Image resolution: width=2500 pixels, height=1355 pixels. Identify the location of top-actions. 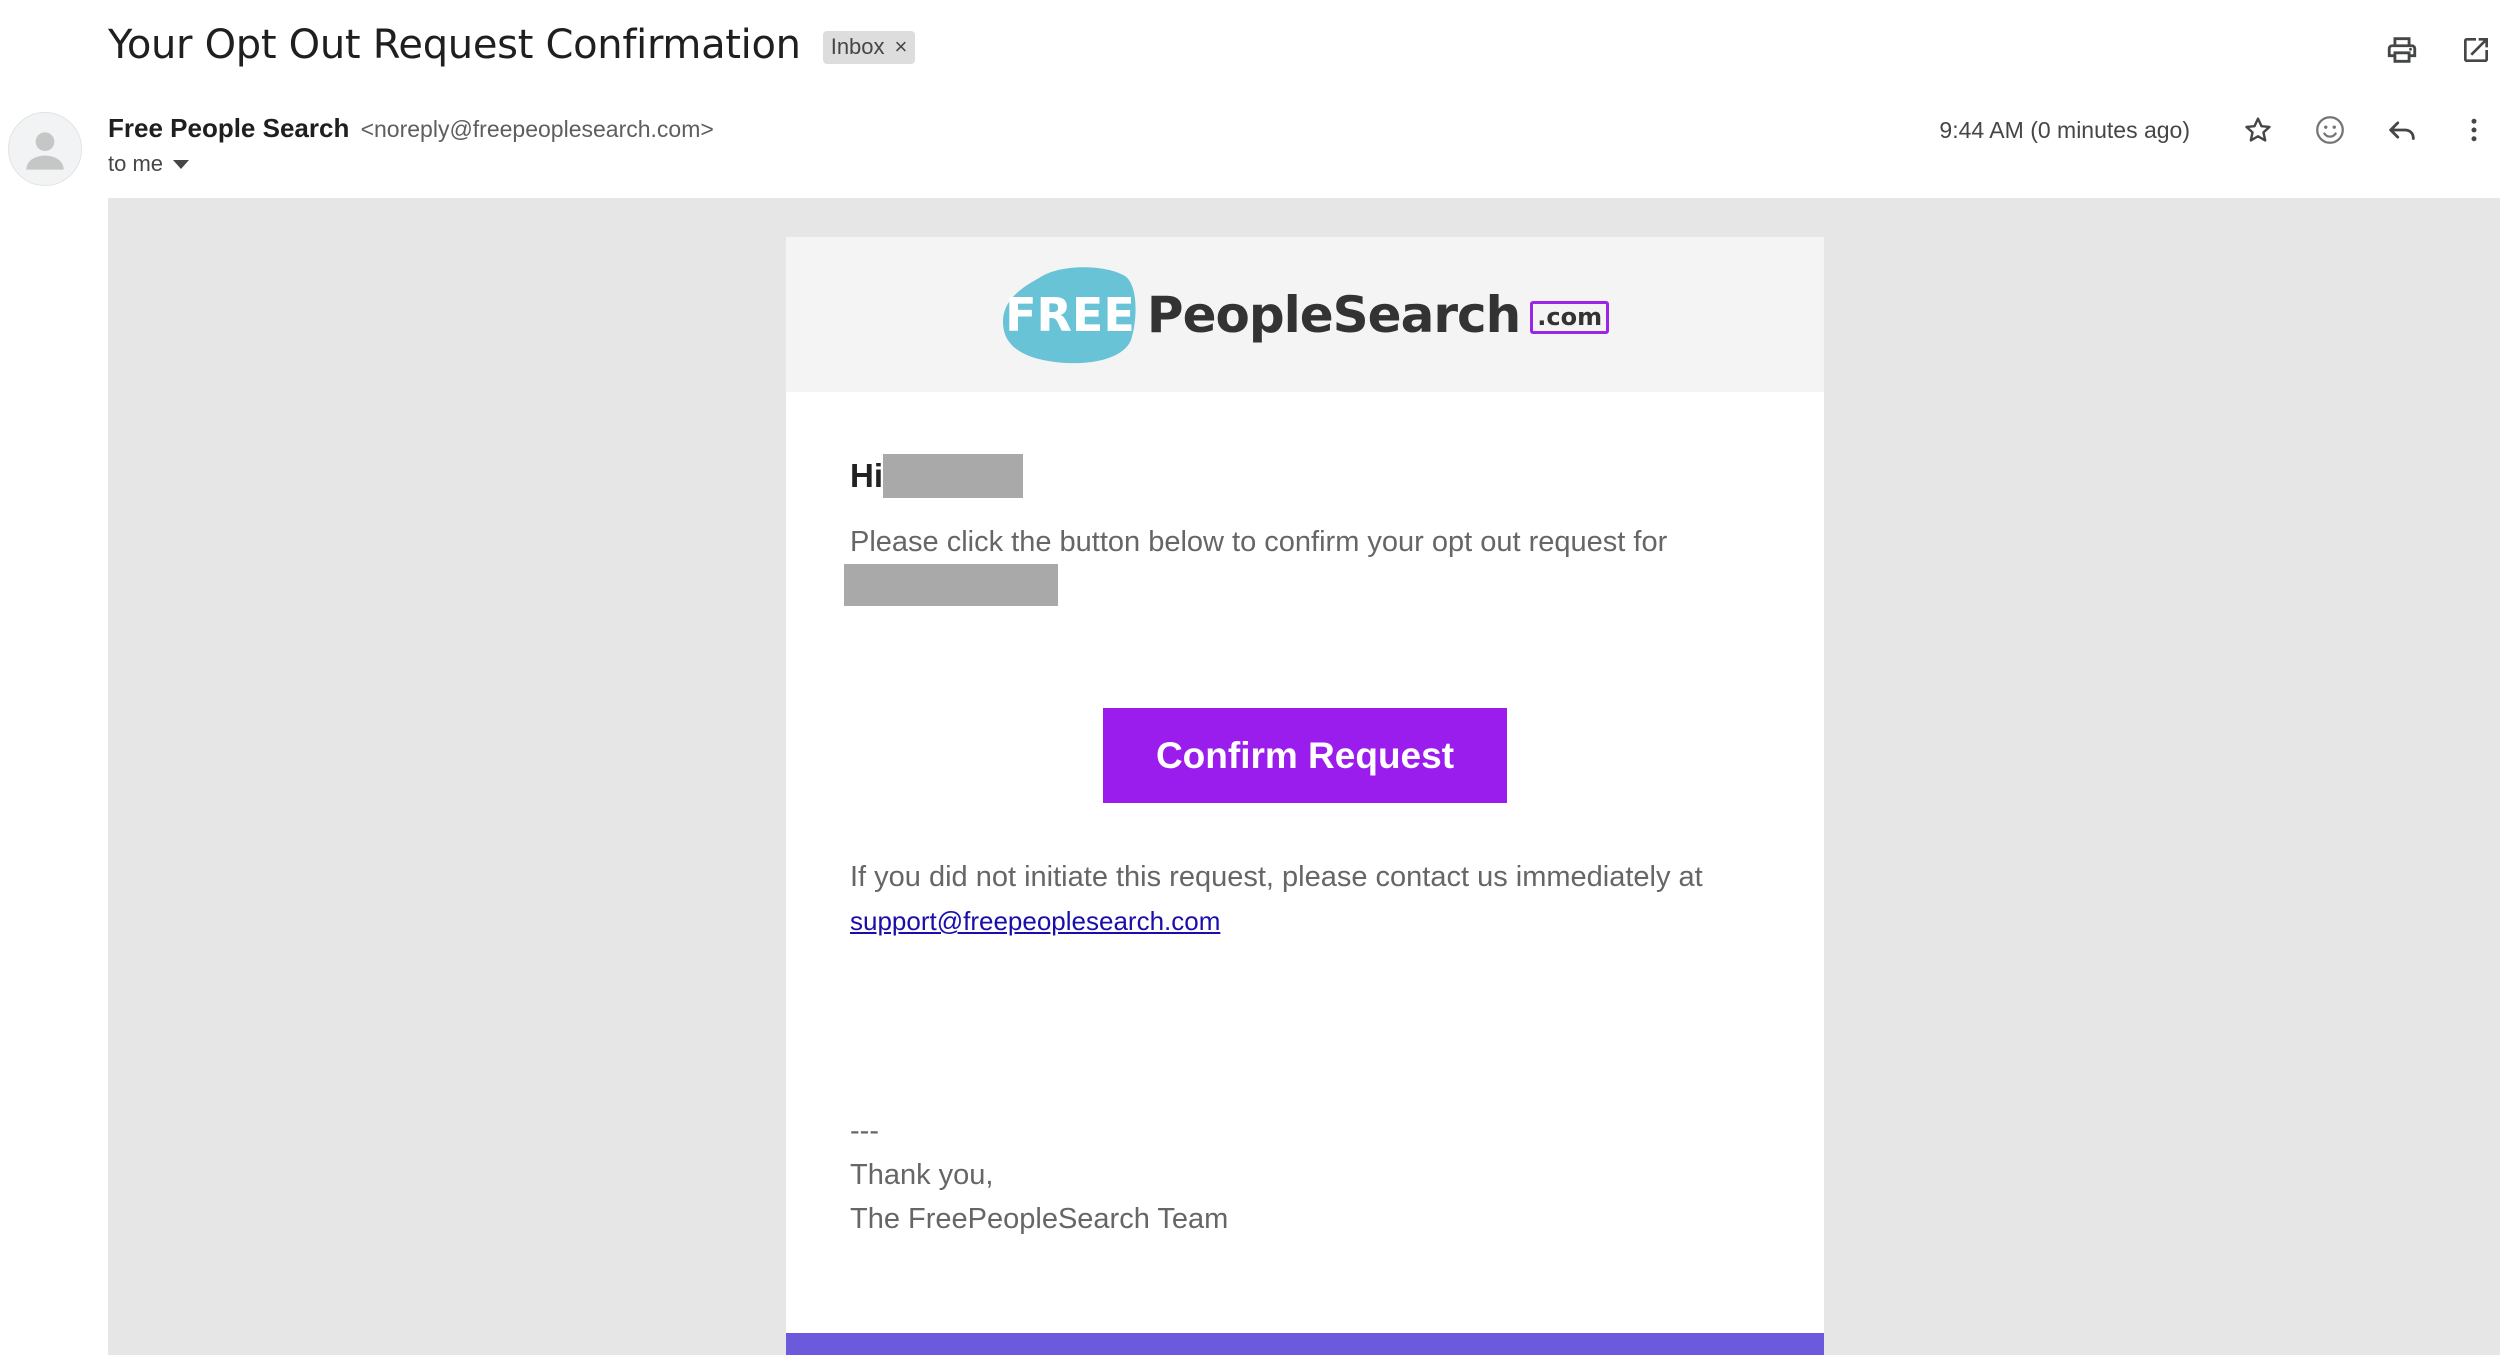
(2426, 50).